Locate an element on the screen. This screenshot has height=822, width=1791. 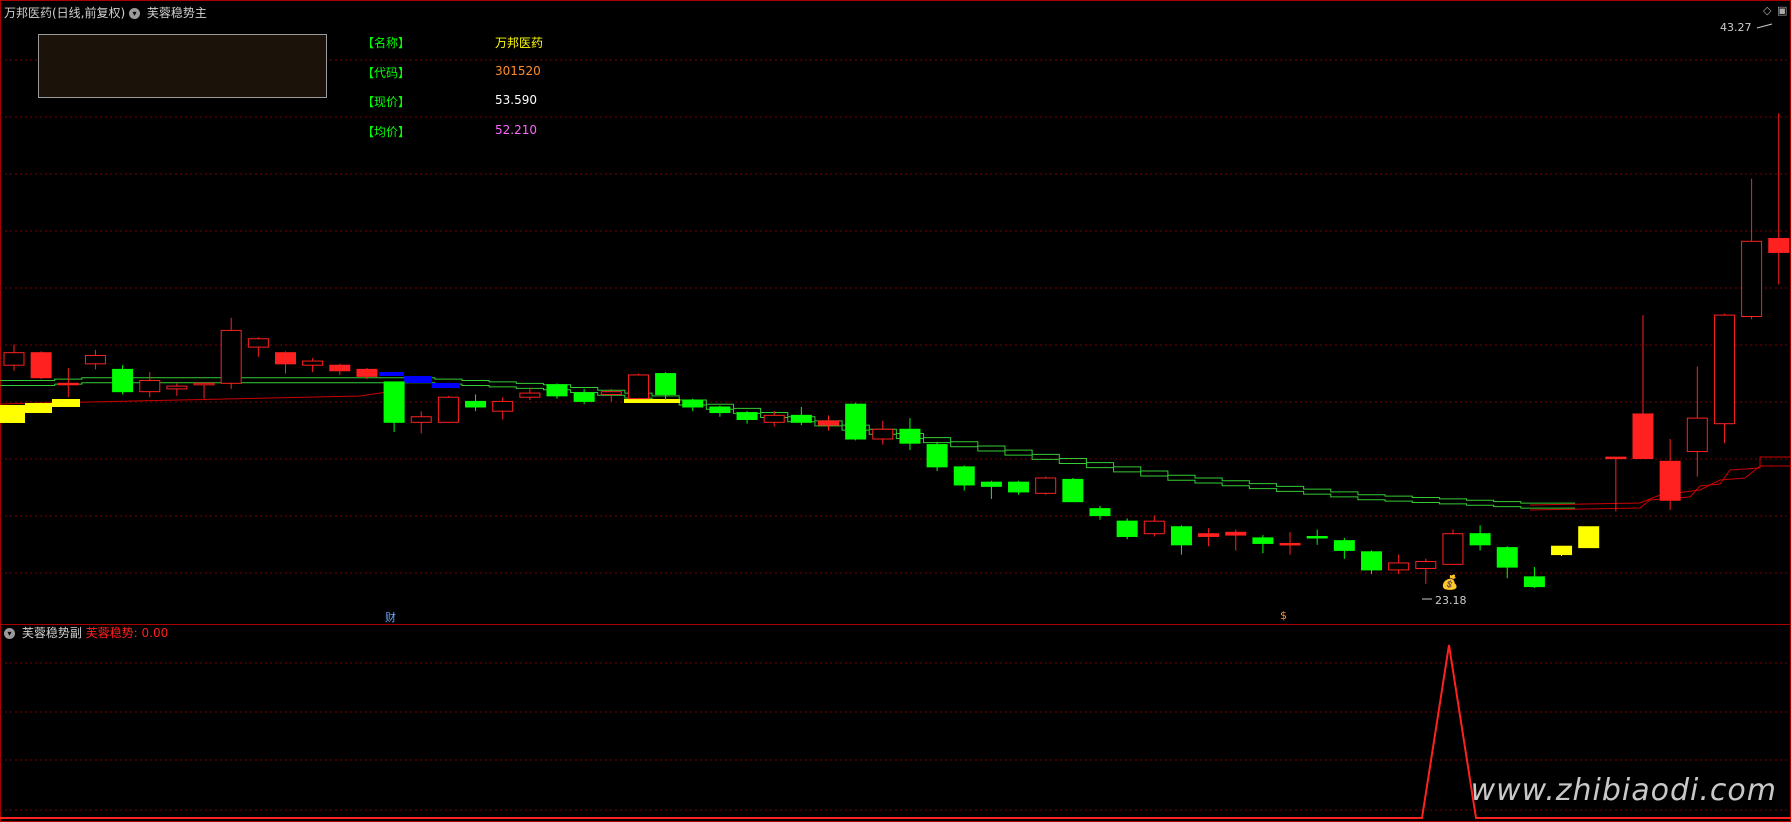
stock-title-header: 万邦医药(日线,前复权) ▾ 芙蓉稳势主 is located at coordinates (105, 12).